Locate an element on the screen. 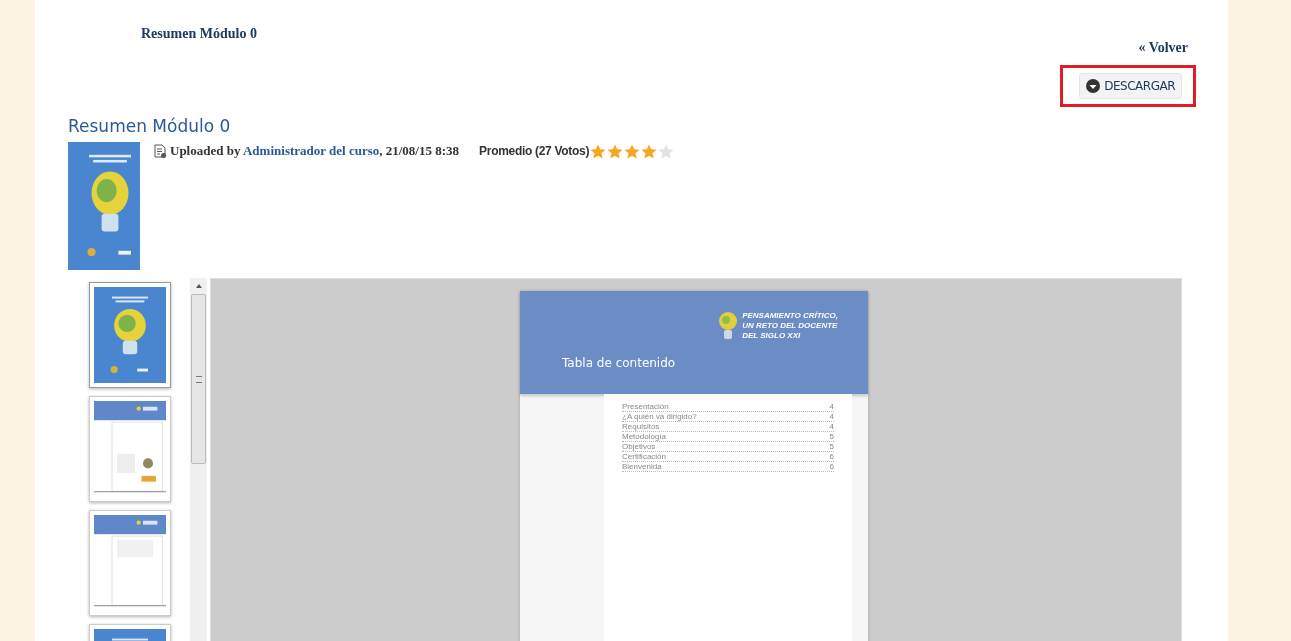  toc-entry: Certificación is located at coordinates (644, 456).